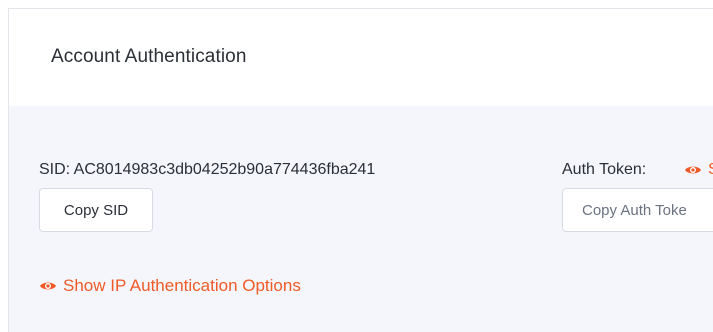 The width and height of the screenshot is (713, 332). What do you see at coordinates (149, 56) in the screenshot?
I see `card-title: Account Authentication` at bounding box center [149, 56].